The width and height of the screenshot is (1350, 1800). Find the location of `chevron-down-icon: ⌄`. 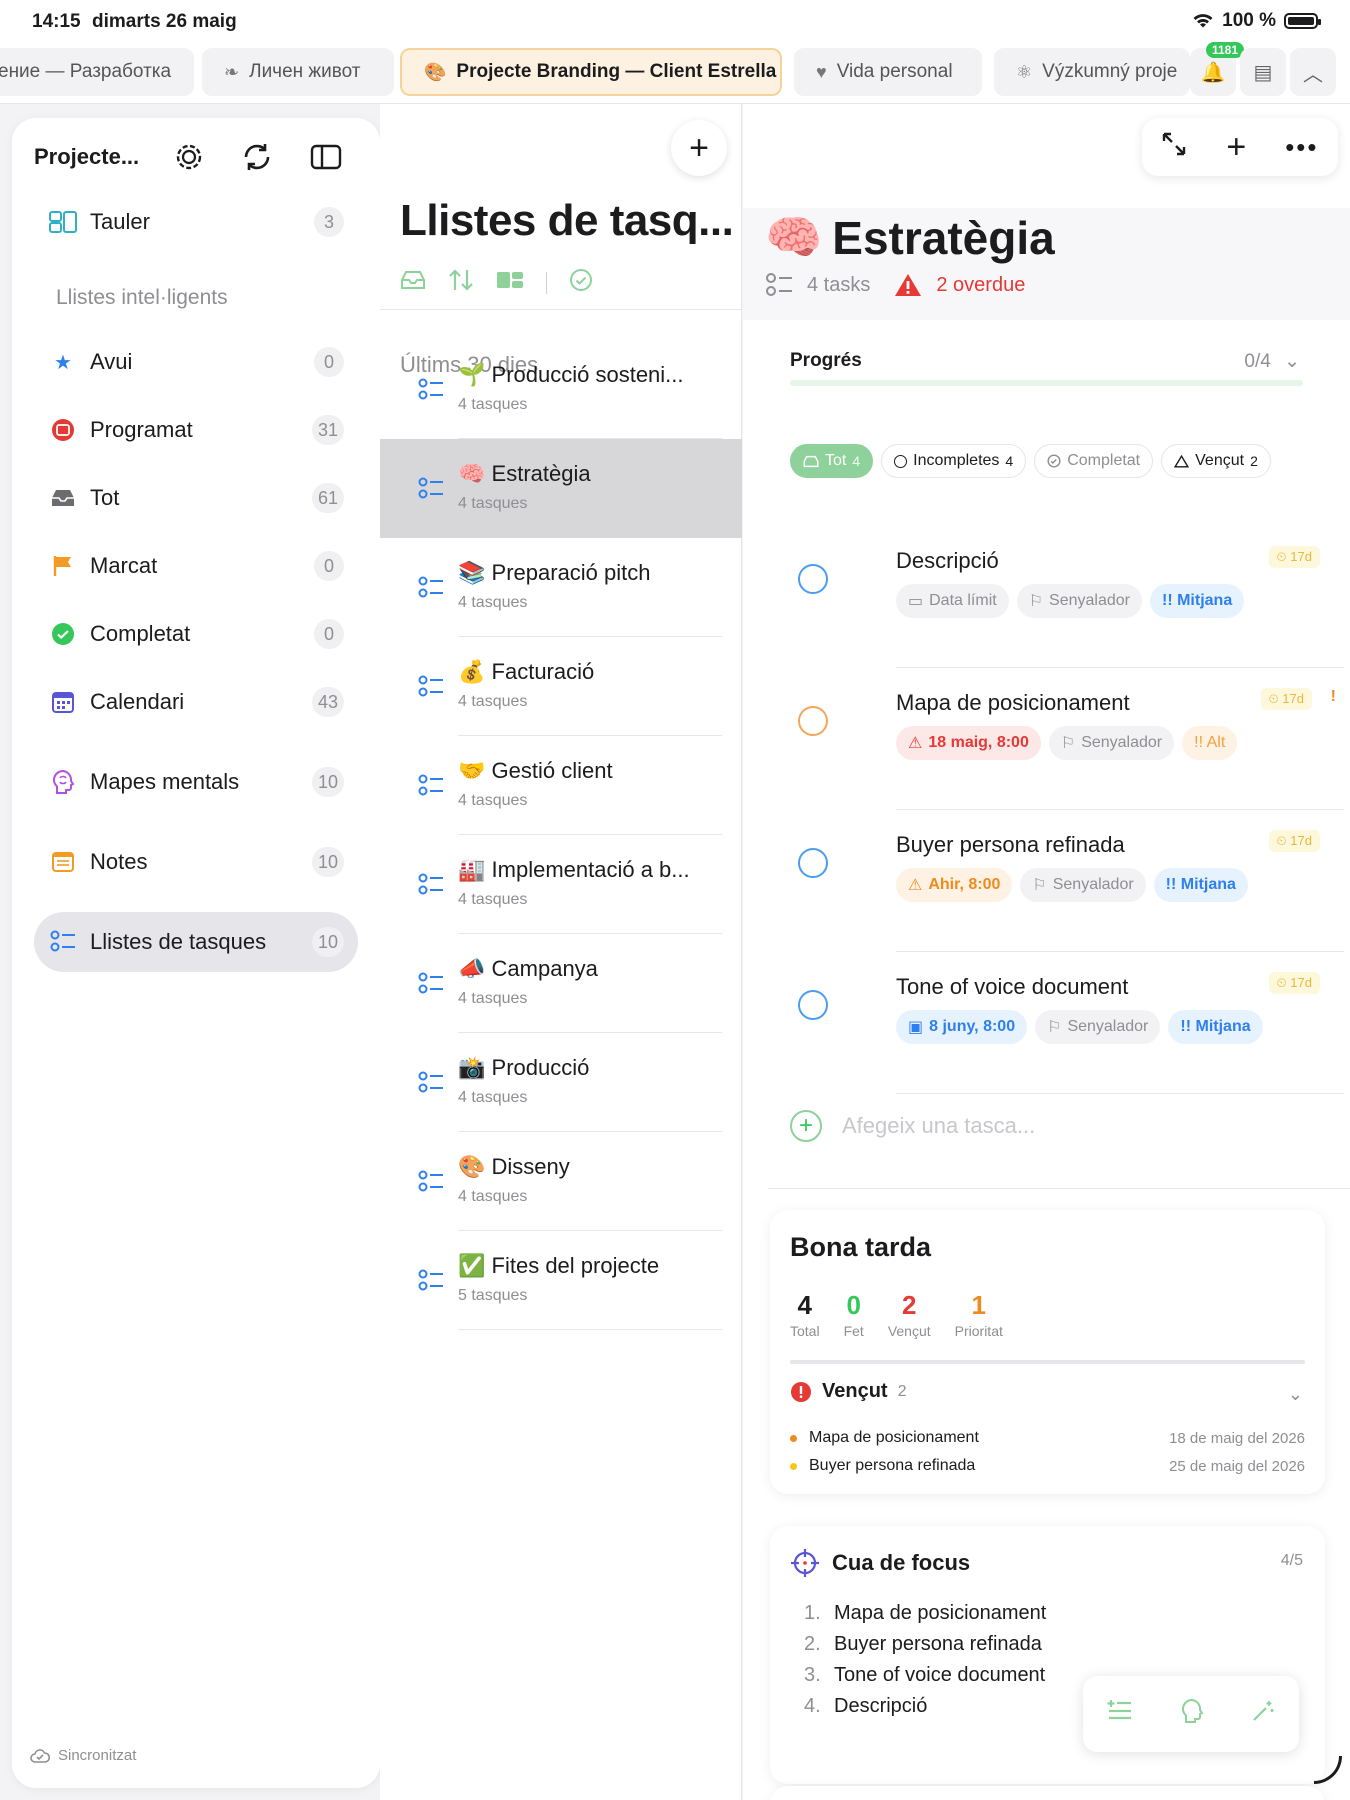

chevron-down-icon: ⌄ is located at coordinates (1295, 1394).